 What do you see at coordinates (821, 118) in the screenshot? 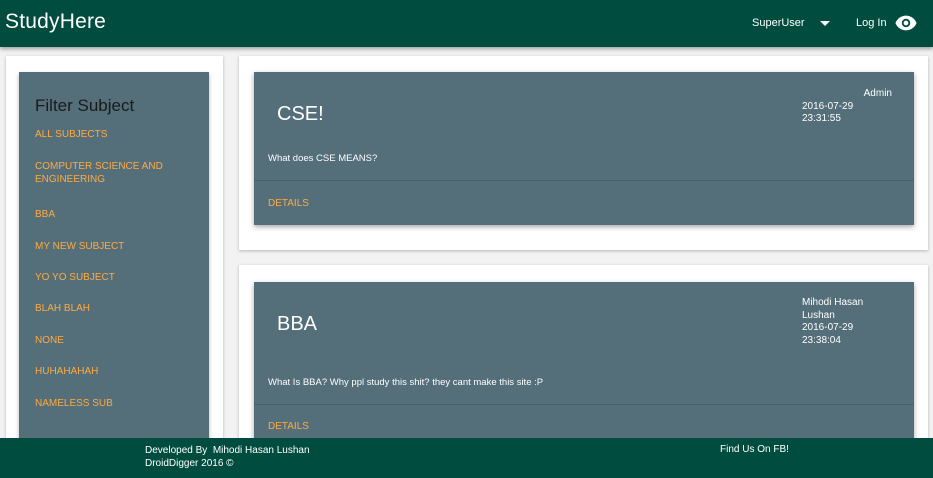
I see `post-time: 23:31:55` at bounding box center [821, 118].